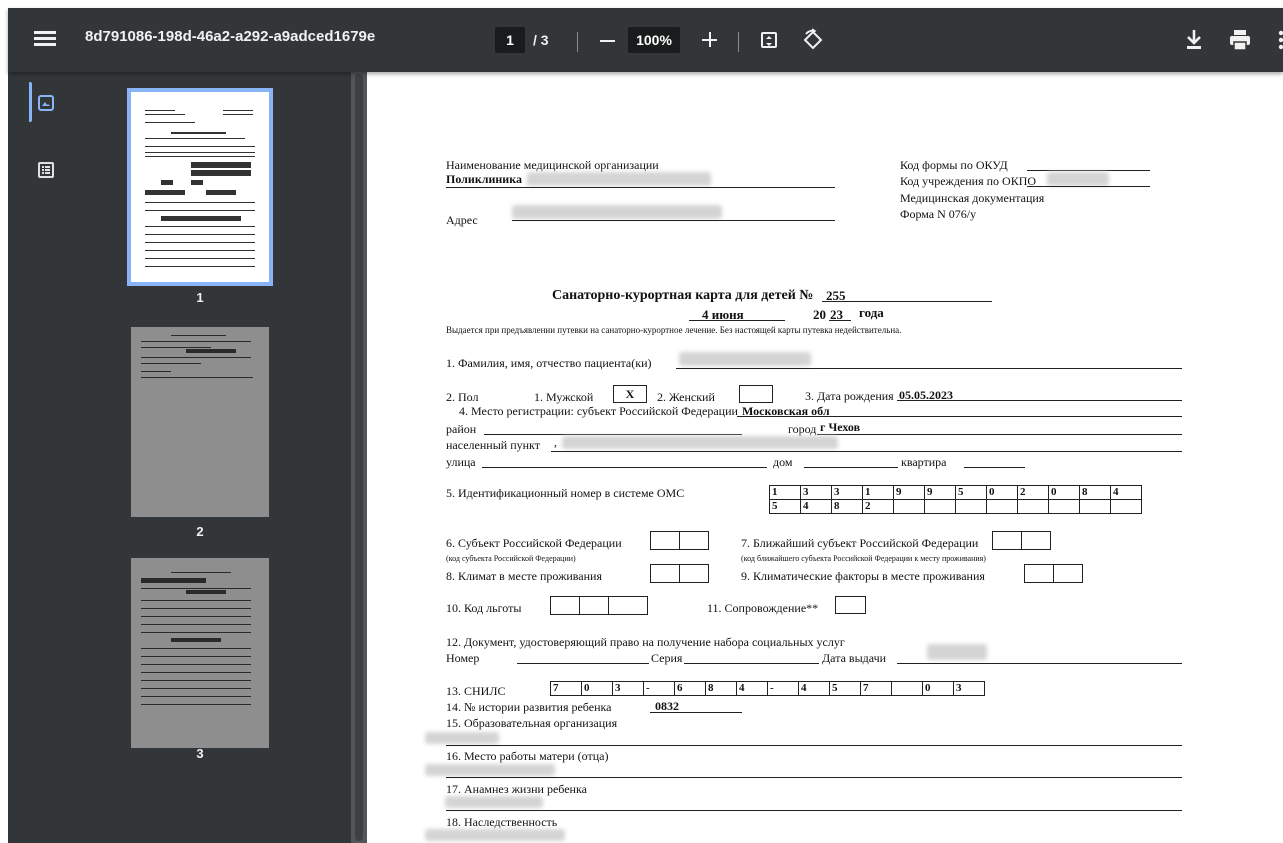  Describe the element at coordinates (630, 394) in the screenshot. I see `male-checkbox: X` at that location.